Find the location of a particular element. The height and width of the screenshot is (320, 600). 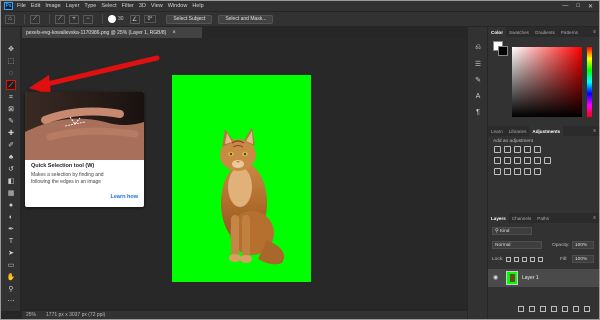

visibility-eye-icon: ◉ is located at coordinates (495, 277).